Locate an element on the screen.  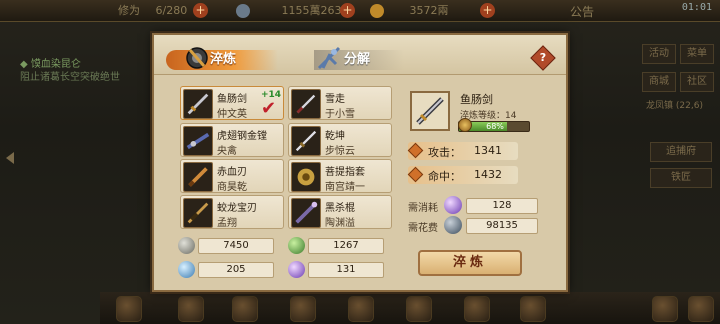
bottom-icon-chat is located at coordinates (665, 309).